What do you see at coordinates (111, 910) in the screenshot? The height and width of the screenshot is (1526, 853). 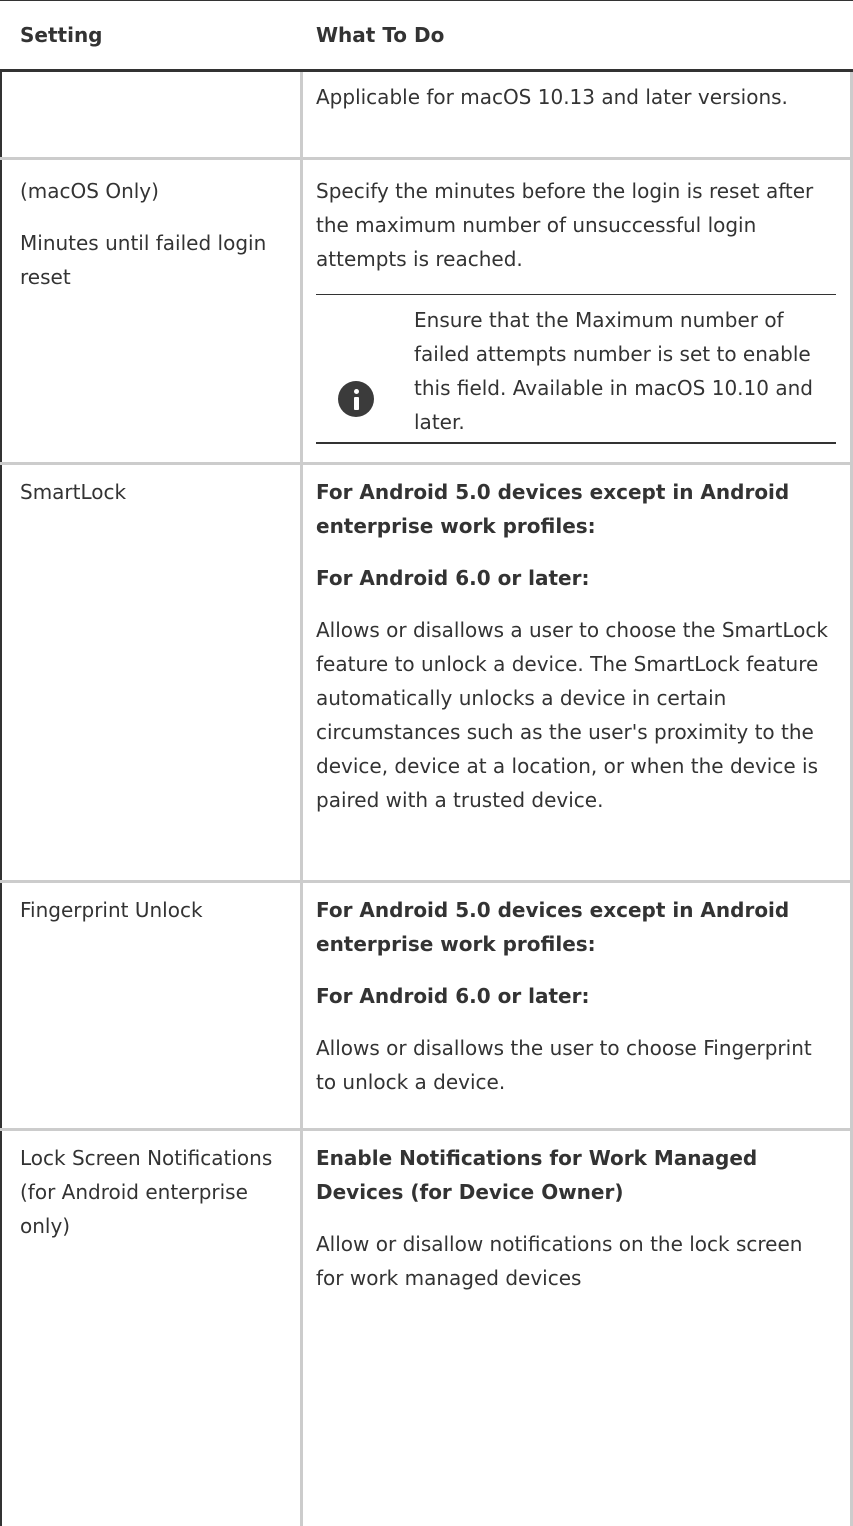 I see `setting-text: Fingerprint Unlock` at bounding box center [111, 910].